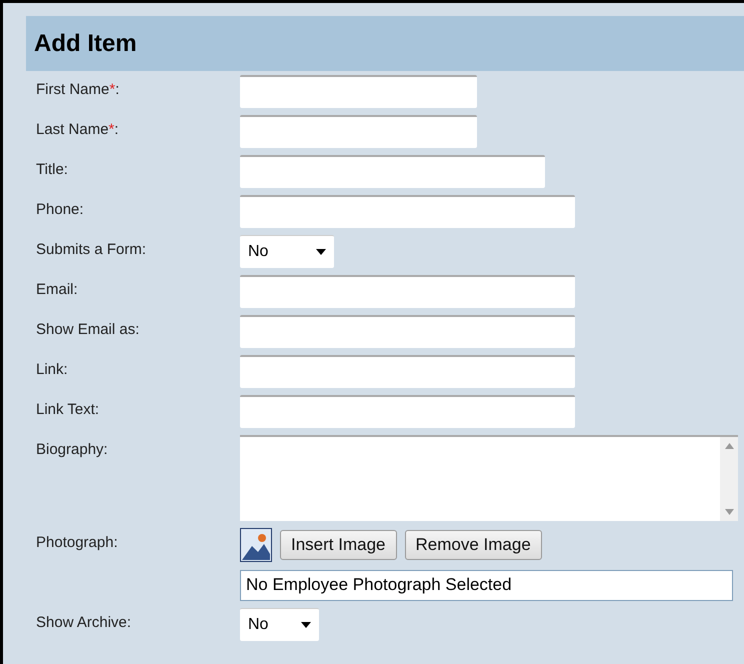  I want to click on image-button: Remove Image, so click(473, 545).